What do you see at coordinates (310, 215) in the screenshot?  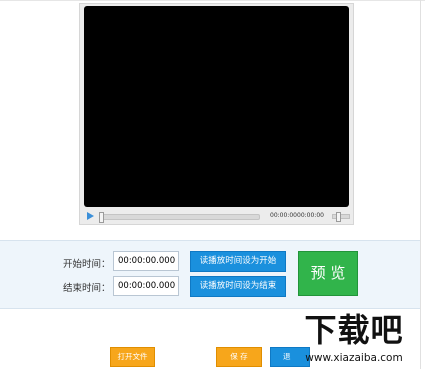 I see `total-time: 00:00:00` at bounding box center [310, 215].